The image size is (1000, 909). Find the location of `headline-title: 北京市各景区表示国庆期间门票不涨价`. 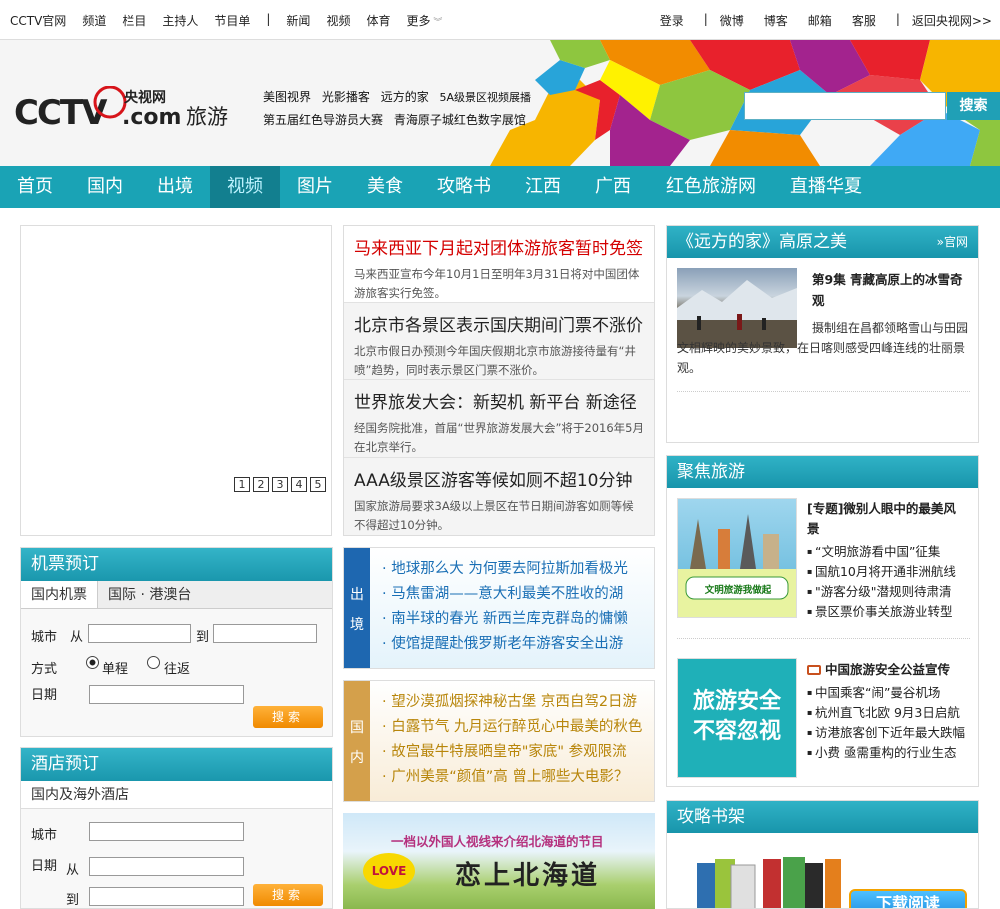

headline-title: 北京市各景区表示国庆期间门票不涨价 is located at coordinates (499, 323).